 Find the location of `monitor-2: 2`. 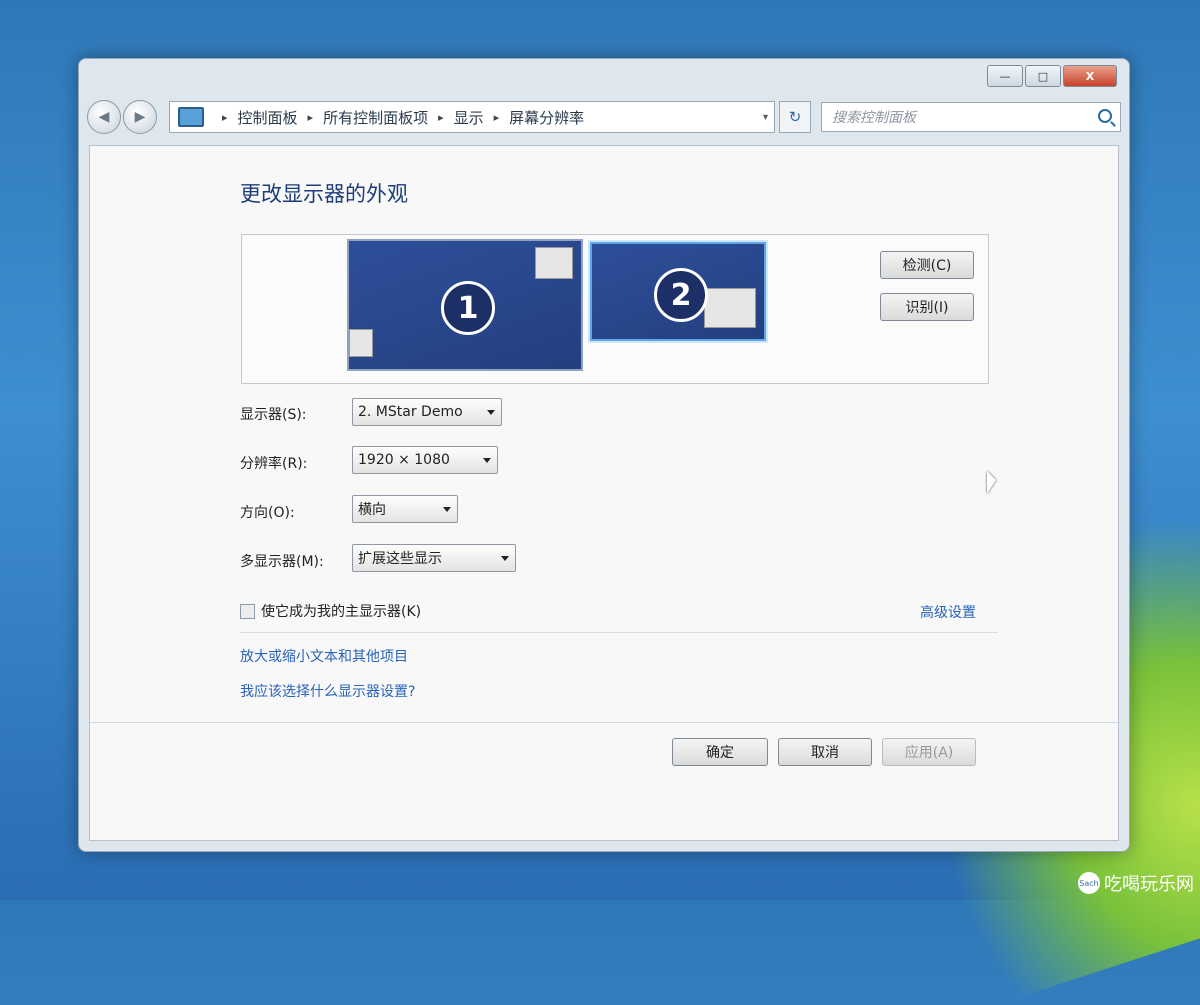

monitor-2: 2 is located at coordinates (678, 291).